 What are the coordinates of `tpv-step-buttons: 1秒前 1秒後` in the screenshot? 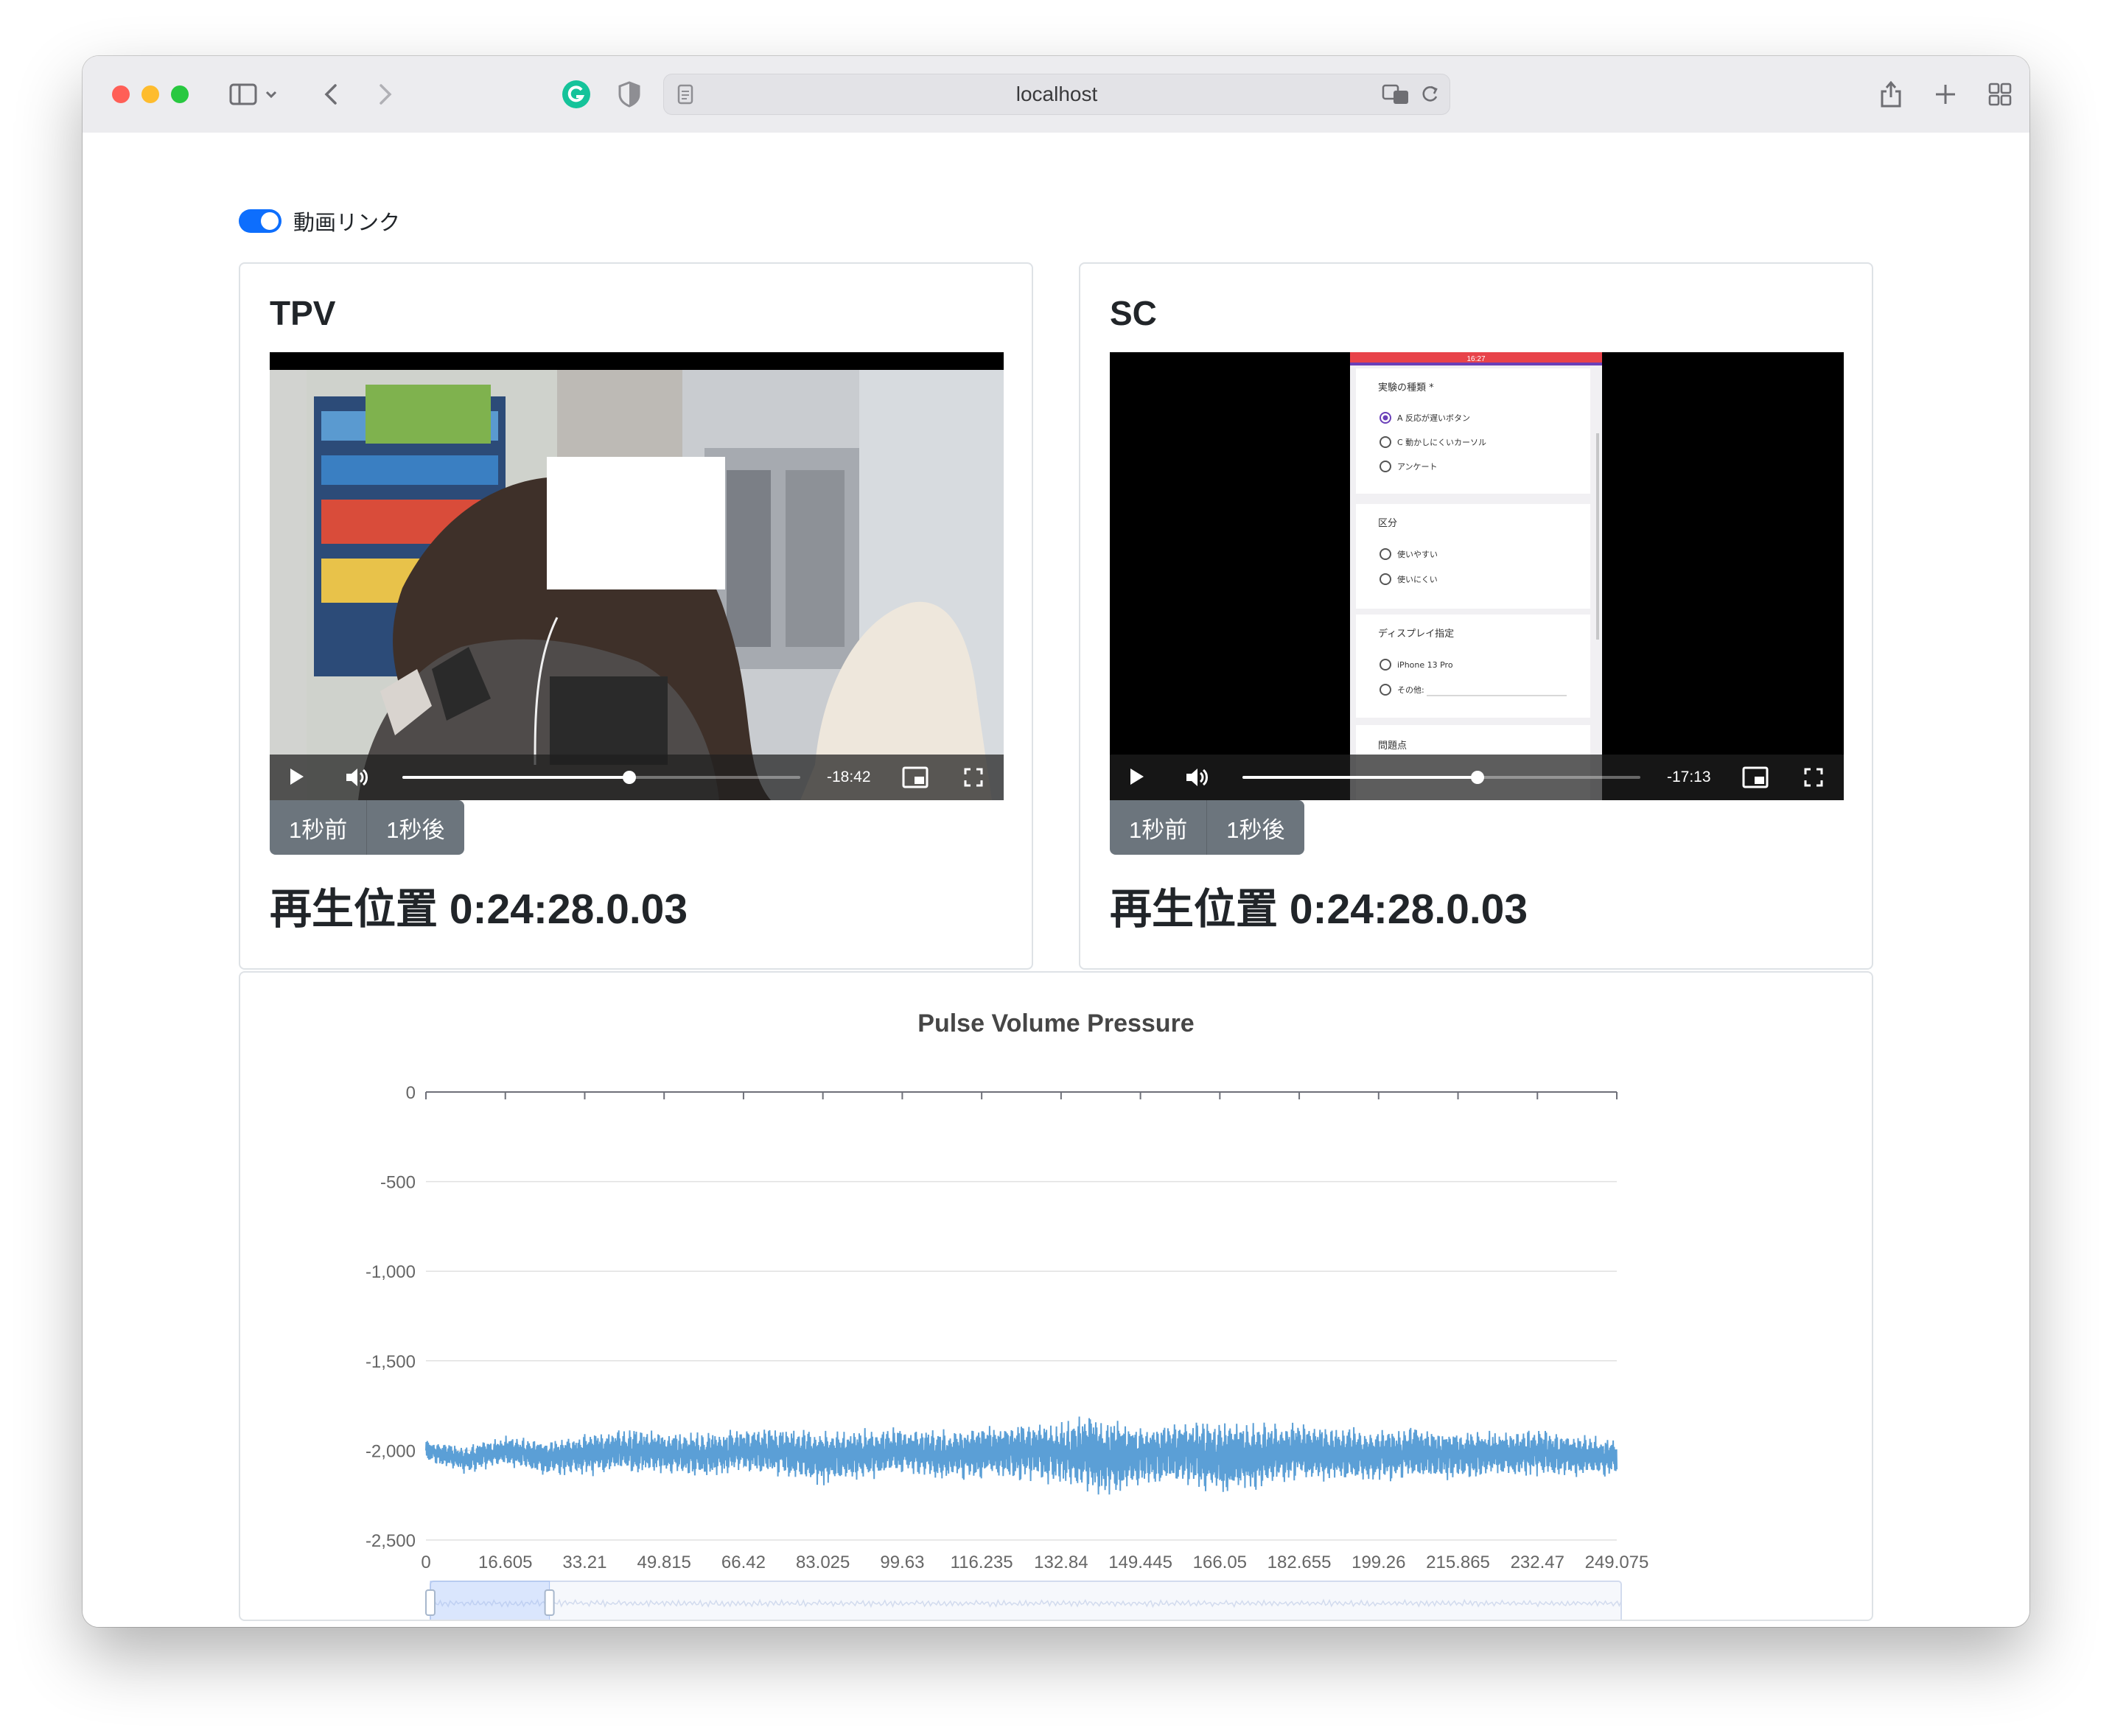 It's located at (367, 828).